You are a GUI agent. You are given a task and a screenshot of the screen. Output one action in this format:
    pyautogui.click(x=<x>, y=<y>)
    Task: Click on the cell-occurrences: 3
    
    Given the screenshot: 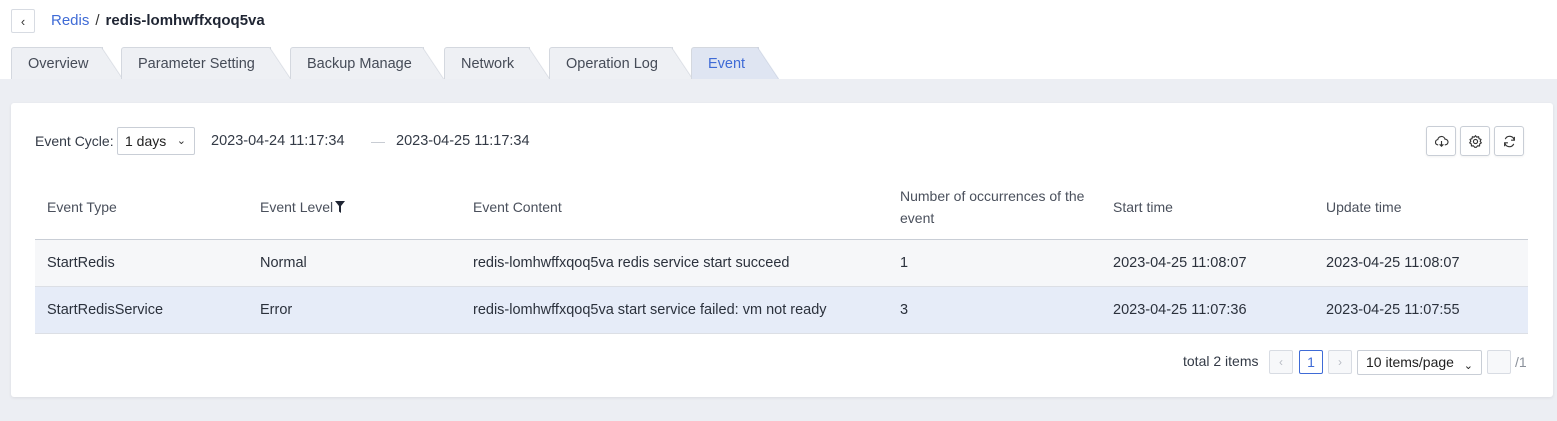 What is the action you would take?
    pyautogui.click(x=904, y=310)
    